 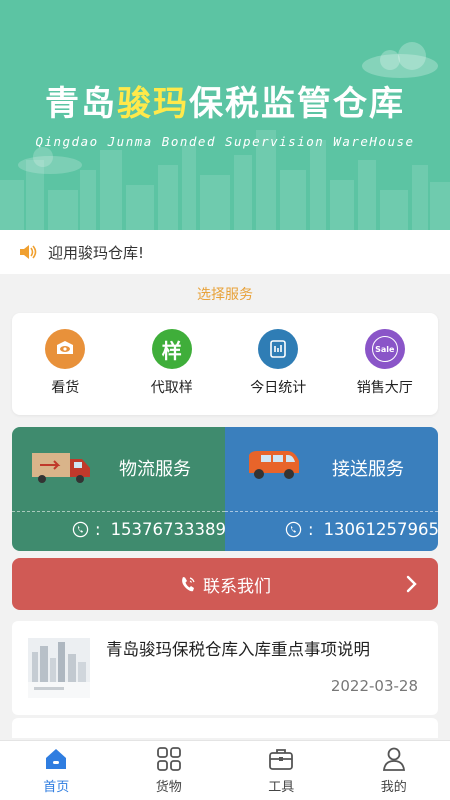 I want to click on service-label: 今日统计, so click(x=278, y=388).